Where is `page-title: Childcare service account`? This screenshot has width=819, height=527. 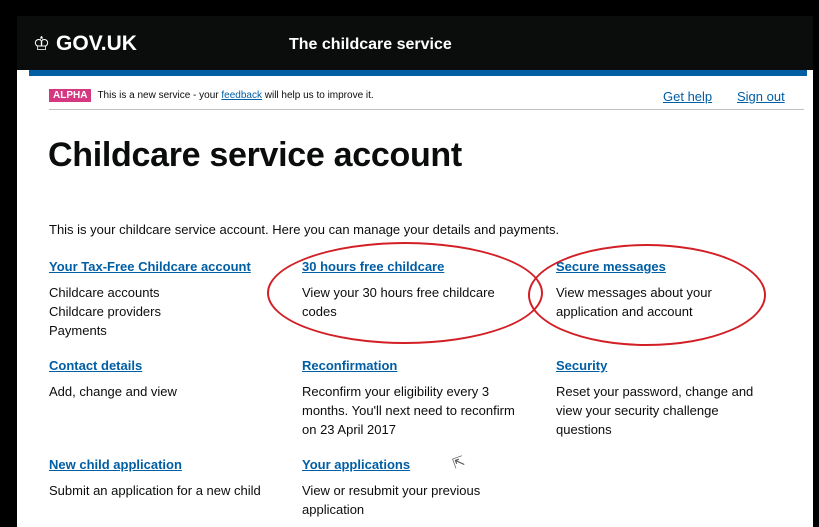 page-title: Childcare service account is located at coordinates (255, 155).